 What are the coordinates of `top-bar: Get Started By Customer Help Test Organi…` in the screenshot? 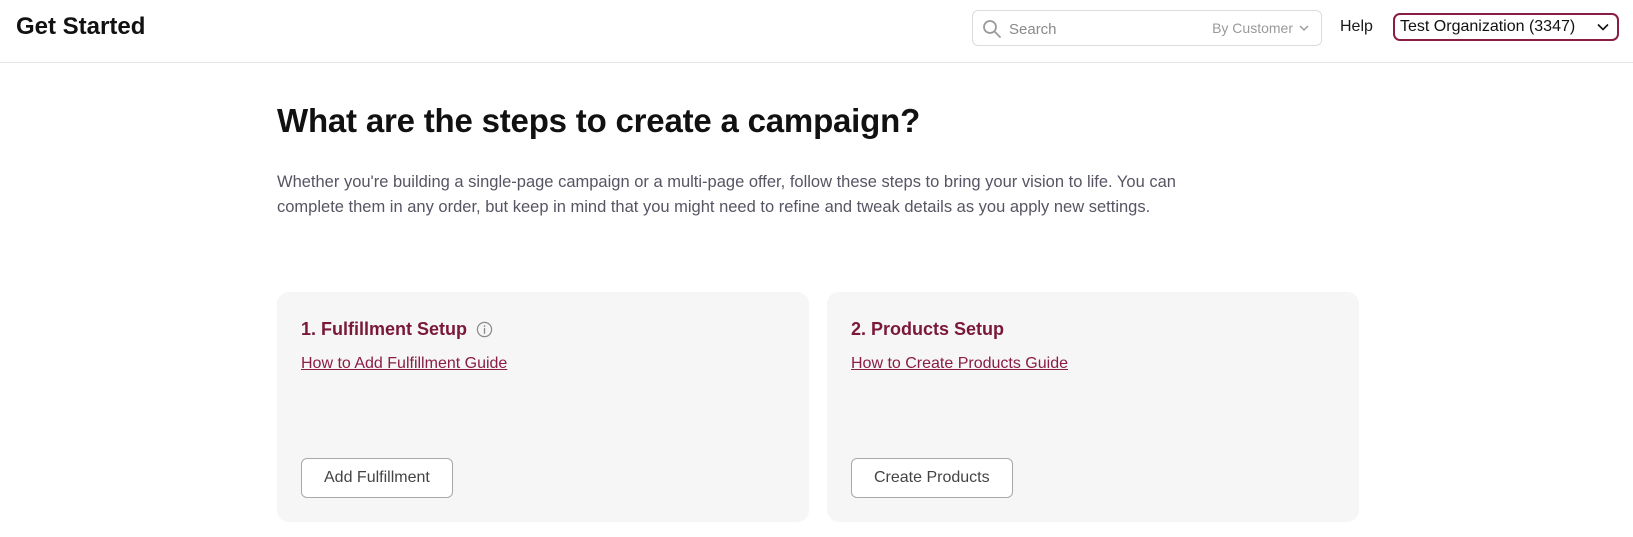 It's located at (816, 31).